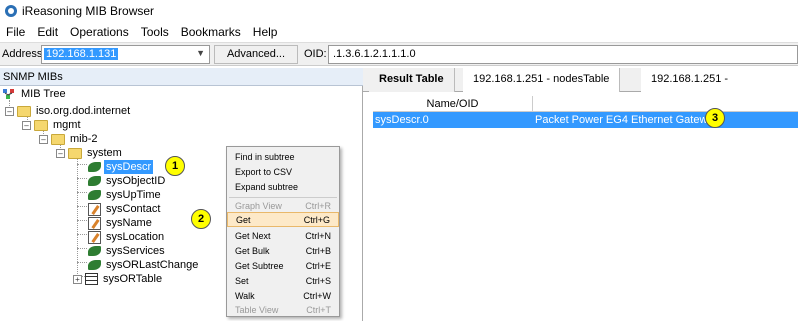 This screenshot has height=321, width=798. Describe the element at coordinates (136, 181) in the screenshot. I see `tree-label: sysObjectID` at that location.